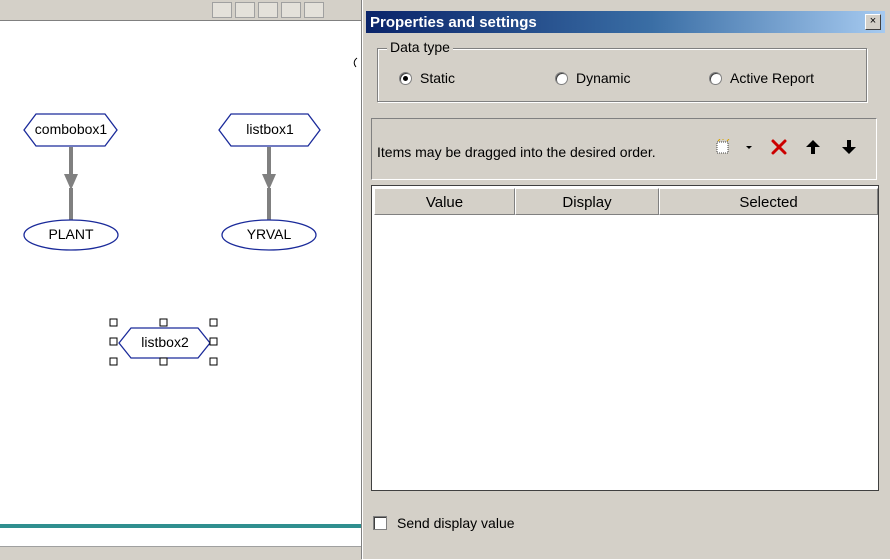 This screenshot has height=560, width=890. What do you see at coordinates (849, 147) in the screenshot?
I see `move-down-icon` at bounding box center [849, 147].